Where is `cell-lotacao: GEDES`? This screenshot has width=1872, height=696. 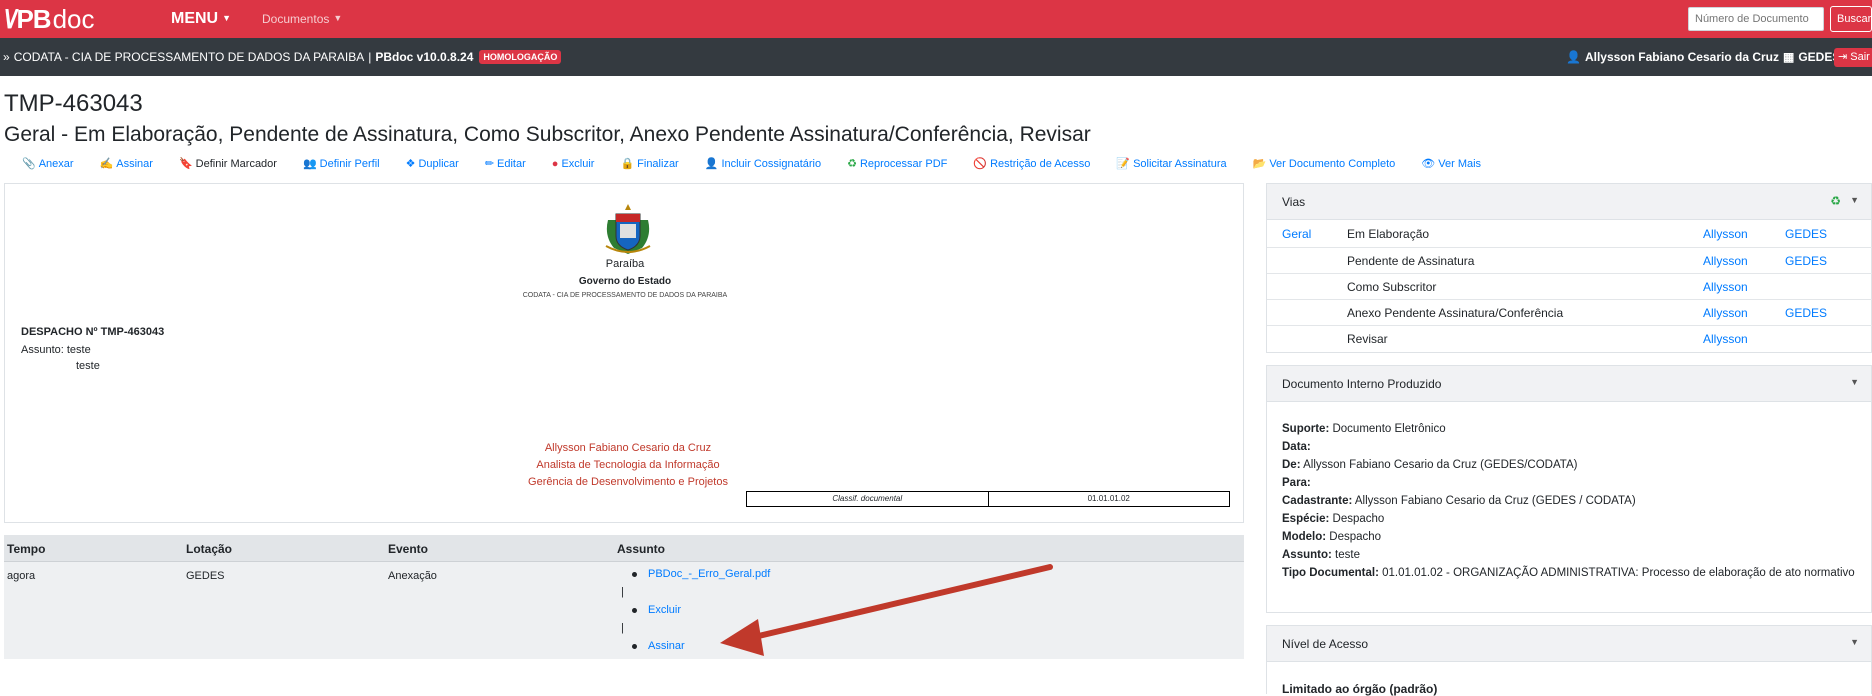
cell-lotacao: GEDES is located at coordinates (205, 576).